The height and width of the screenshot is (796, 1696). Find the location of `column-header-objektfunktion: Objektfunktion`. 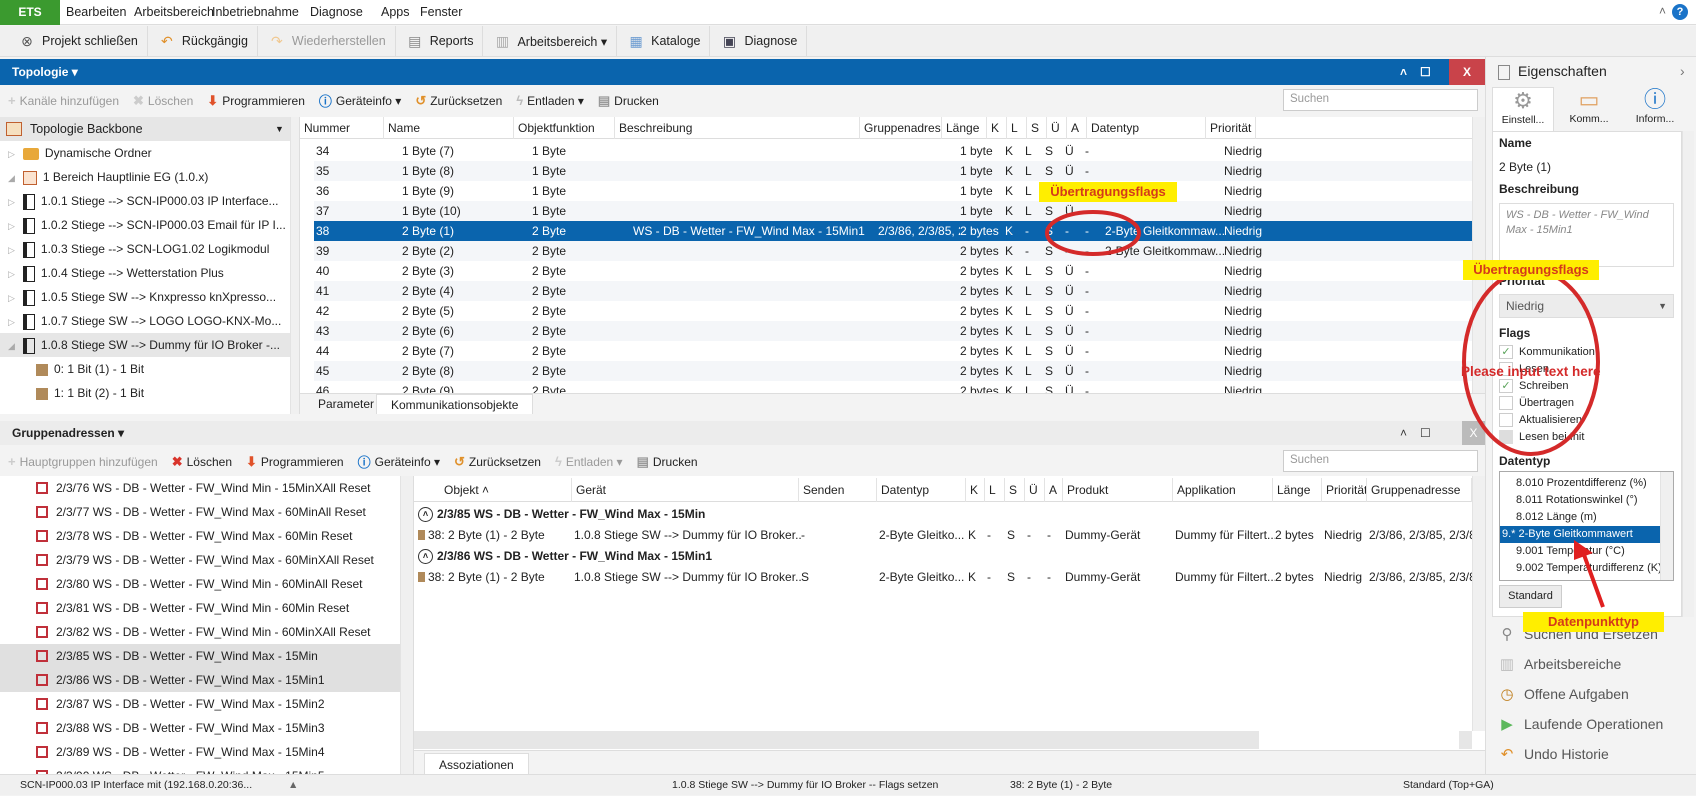

column-header-objektfunktion: Objektfunktion is located at coordinates (564, 128).